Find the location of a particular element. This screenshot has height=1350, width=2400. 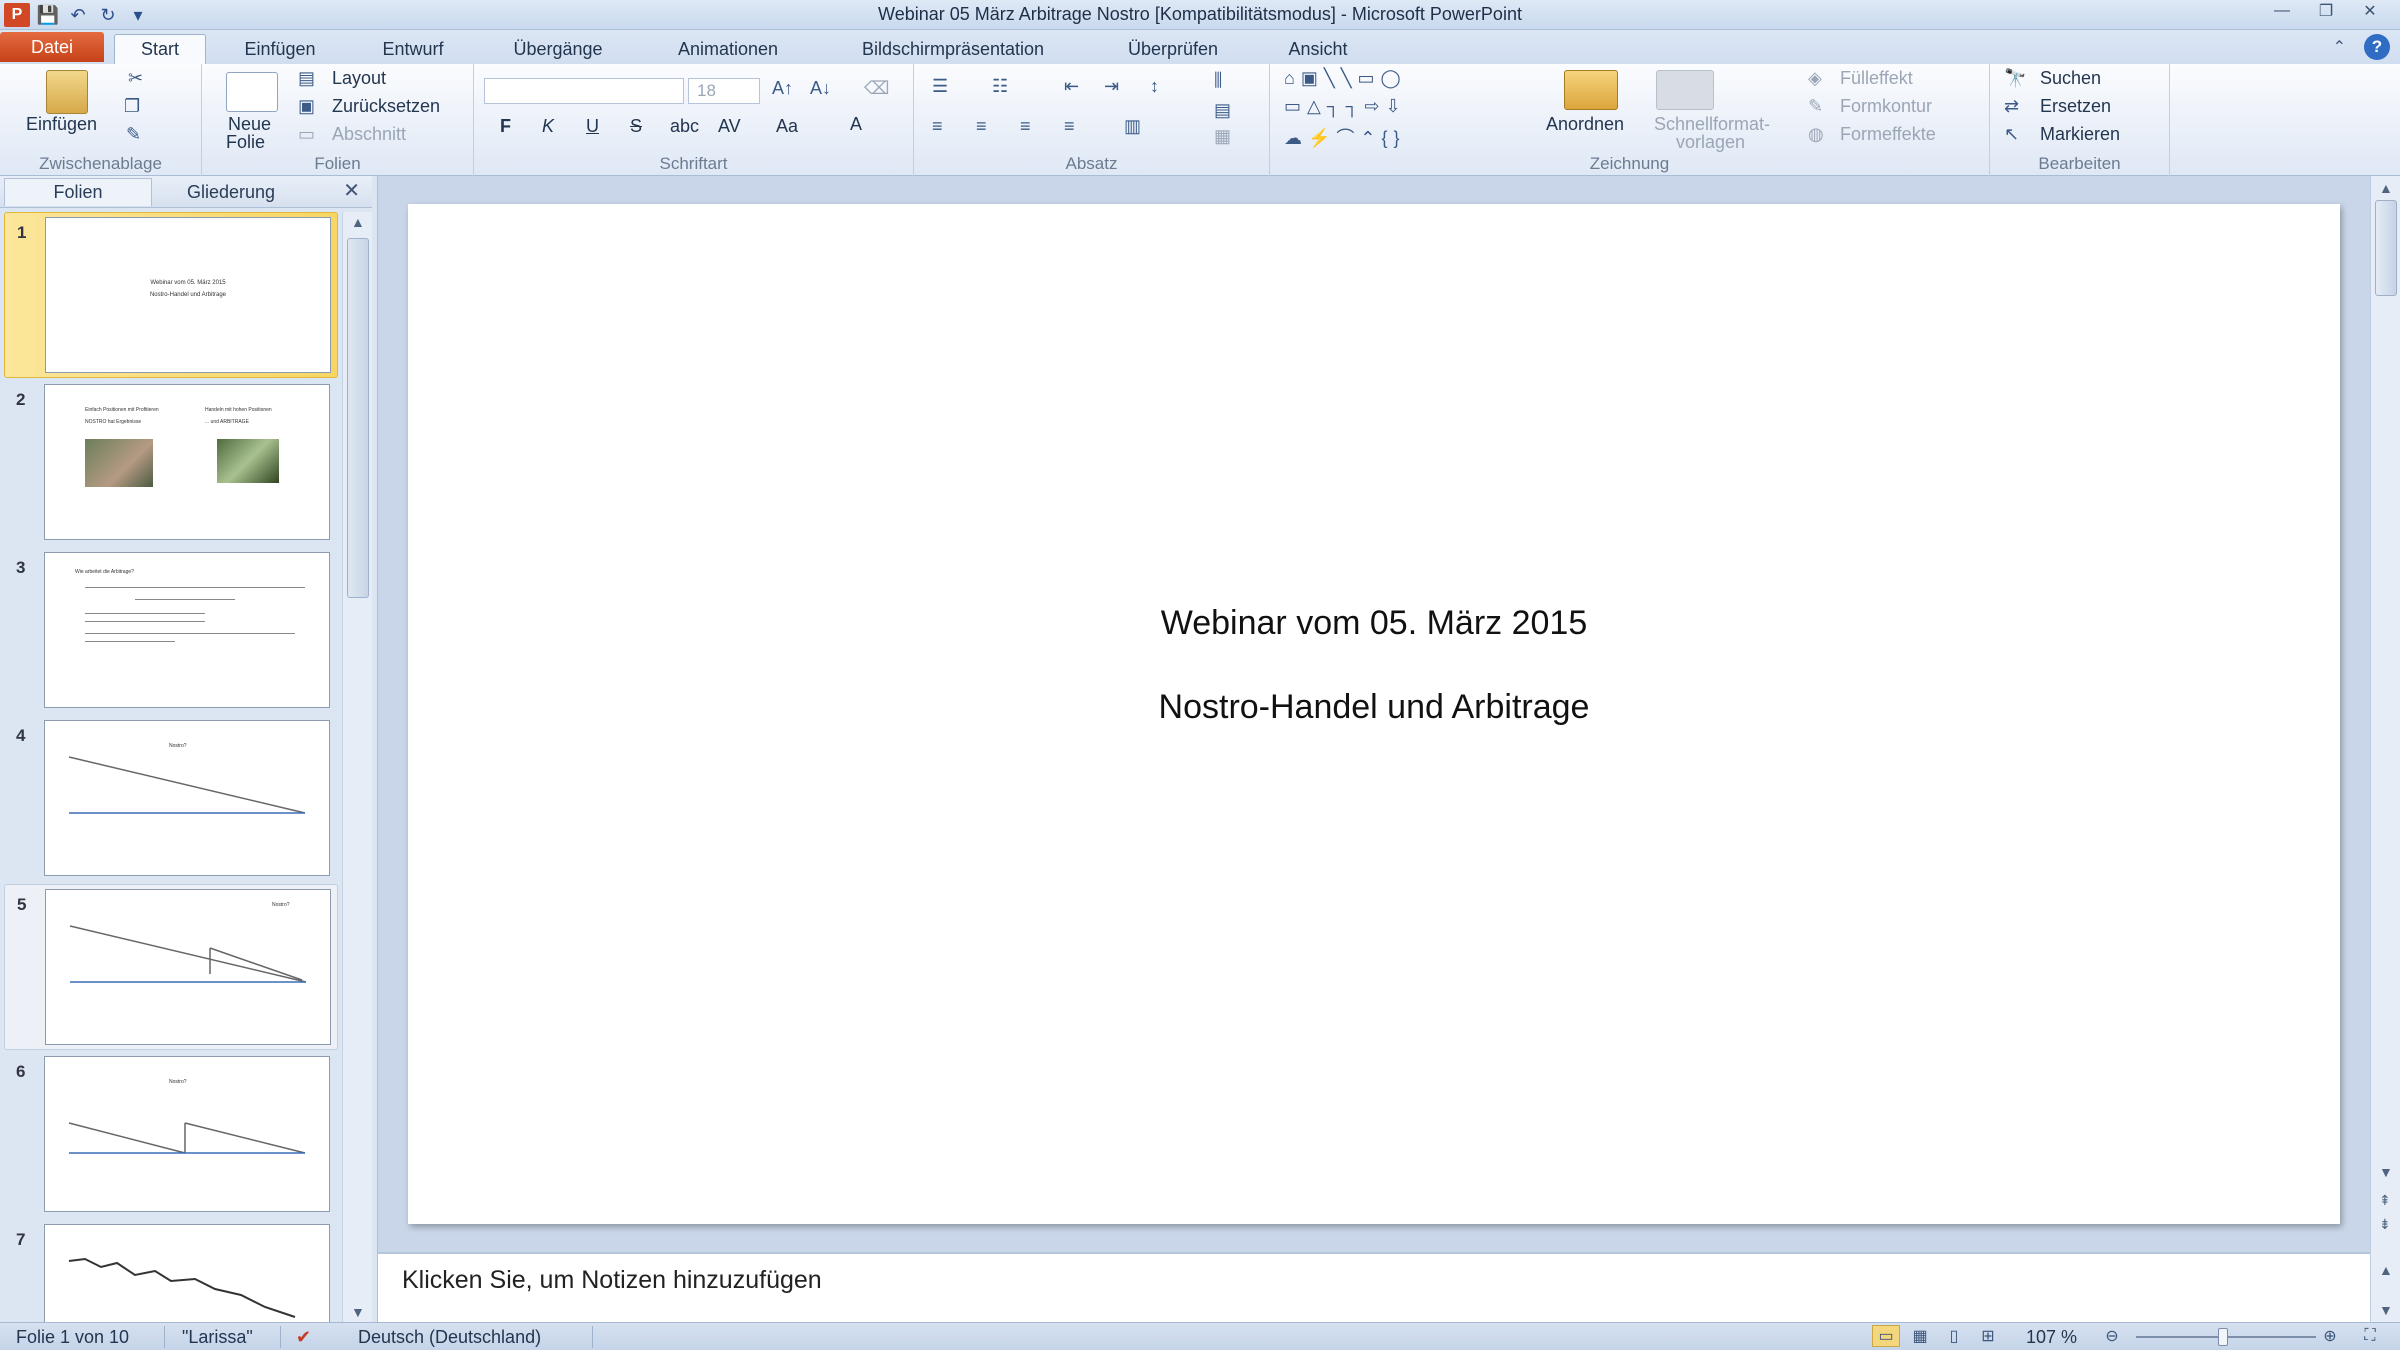

notes-pane: Klicken Sie, um Notizen hinzuzufügen is located at coordinates (1374, 1287).